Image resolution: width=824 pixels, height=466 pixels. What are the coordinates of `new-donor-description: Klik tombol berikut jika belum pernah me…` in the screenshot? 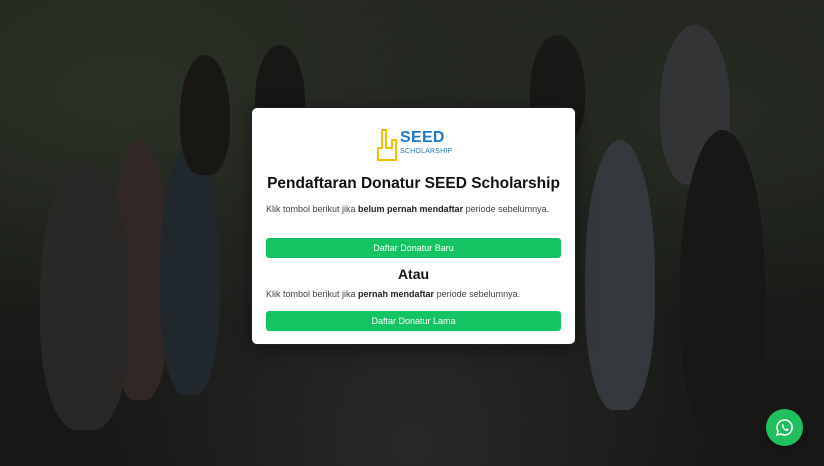 It's located at (413, 209).